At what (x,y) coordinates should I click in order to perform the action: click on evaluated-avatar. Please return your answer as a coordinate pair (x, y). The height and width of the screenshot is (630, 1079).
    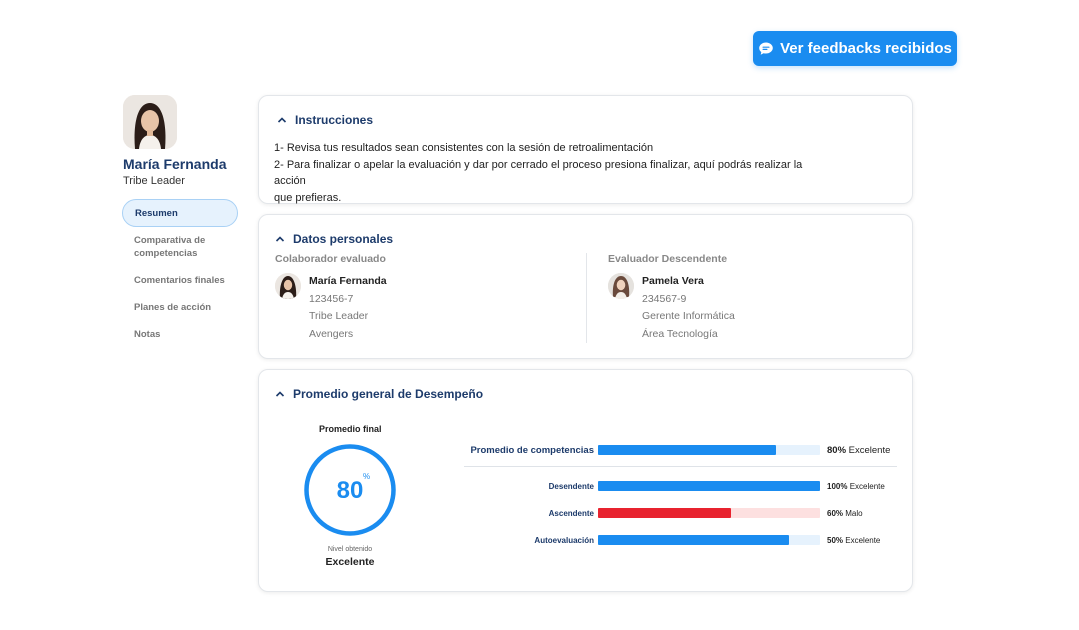
    Looking at the image, I should click on (288, 286).